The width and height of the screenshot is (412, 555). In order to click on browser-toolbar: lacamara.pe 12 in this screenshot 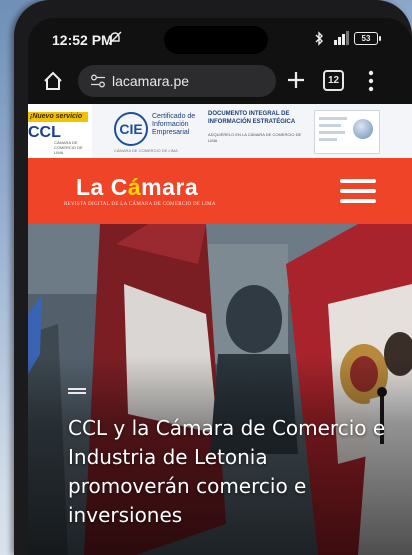, I will do `click(220, 82)`.